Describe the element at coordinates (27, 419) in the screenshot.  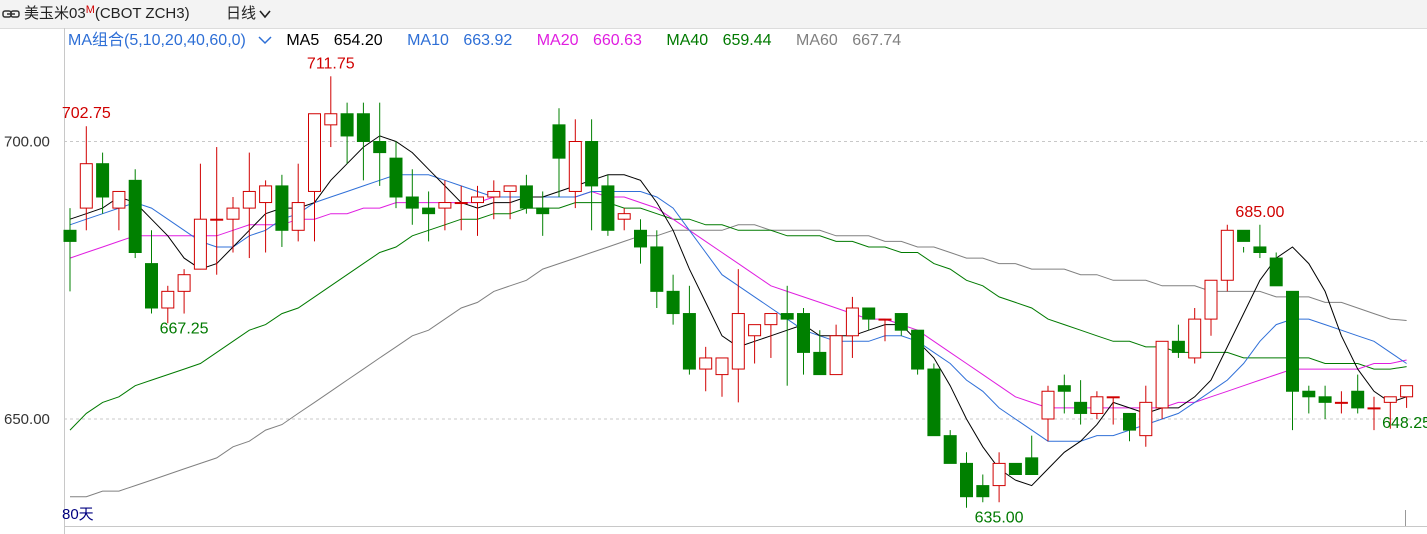
I see `y-tick-label: 650.00` at that location.